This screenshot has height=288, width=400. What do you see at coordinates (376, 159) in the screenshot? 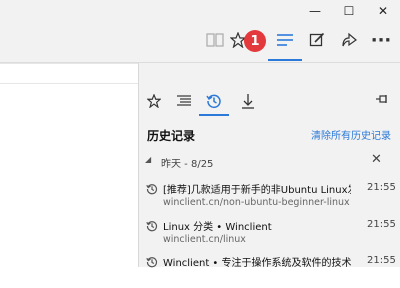
I see `remove-group-button: ✕` at bounding box center [376, 159].